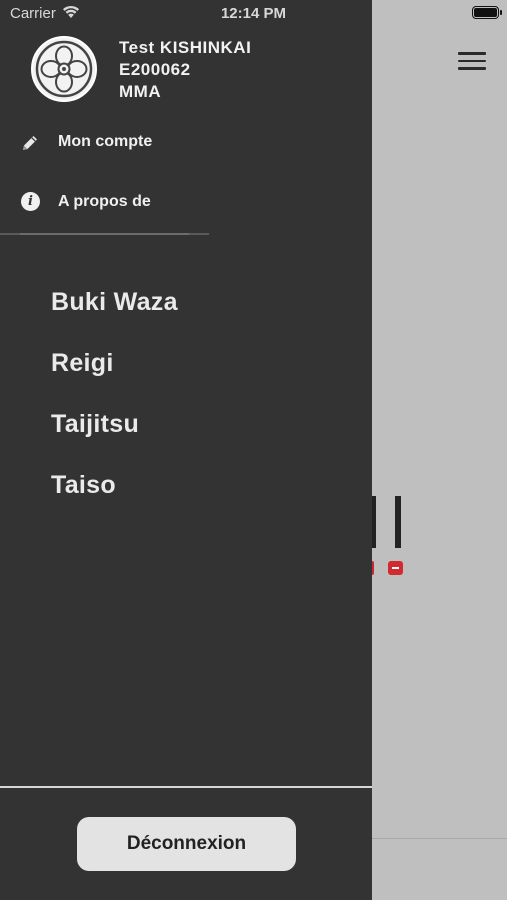  What do you see at coordinates (439, 838) in the screenshot?
I see `background-divider` at bounding box center [439, 838].